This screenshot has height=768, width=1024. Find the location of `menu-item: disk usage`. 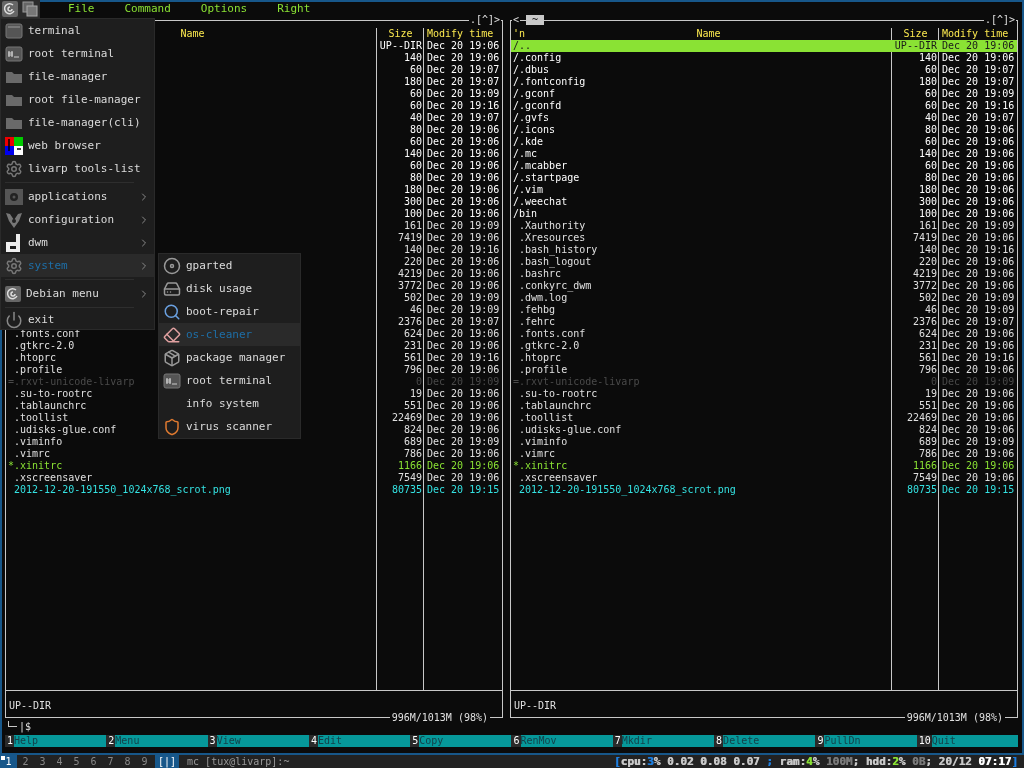

menu-item: disk usage is located at coordinates (229, 288).